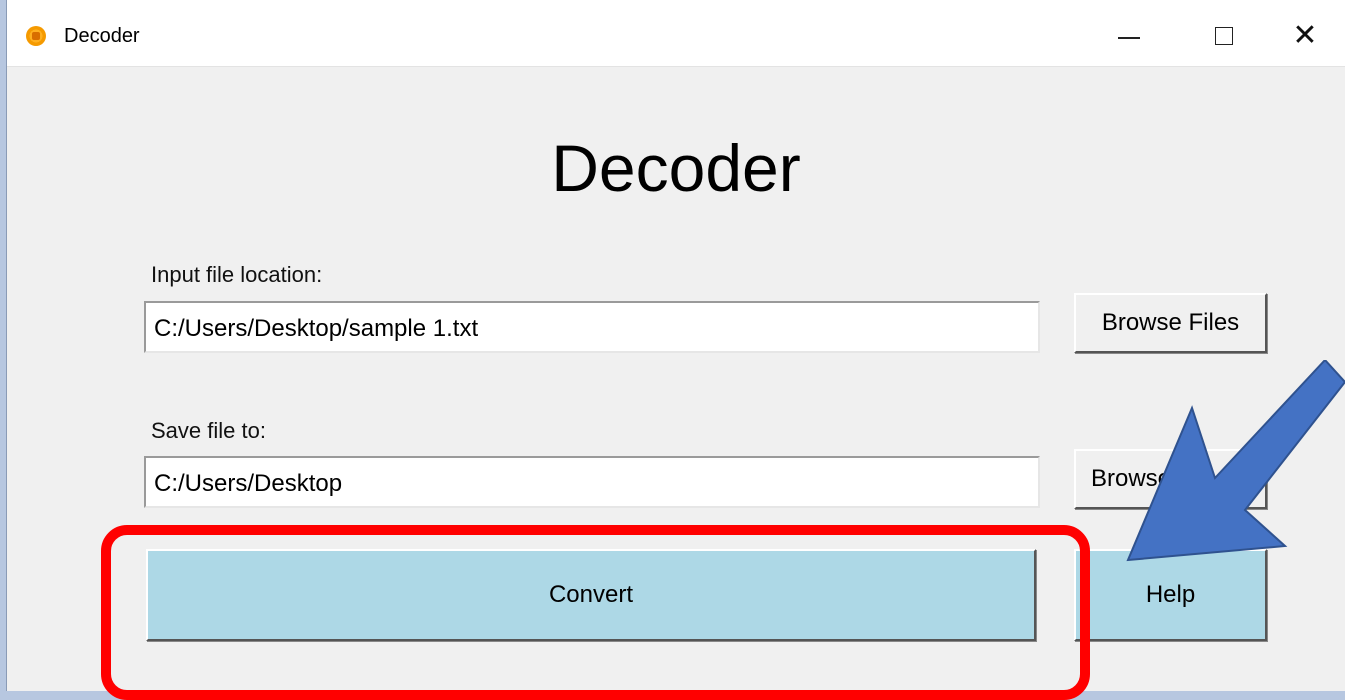 The width and height of the screenshot is (1345, 700). I want to click on minimize-button, so click(1129, 36).